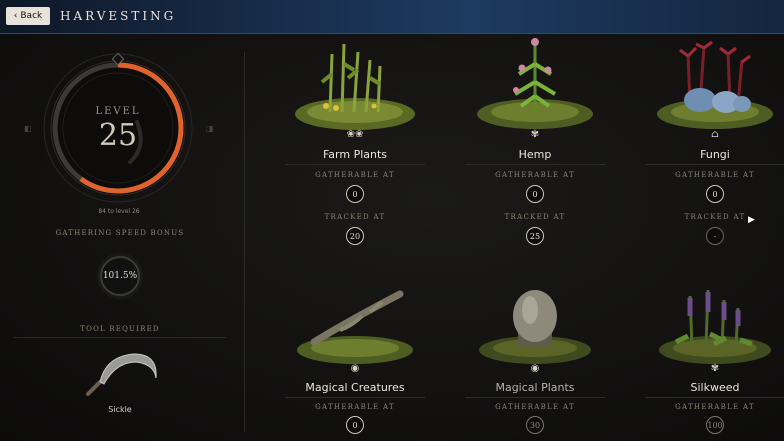 Image resolution: width=784 pixels, height=441 pixels. What do you see at coordinates (392, 17) in the screenshot?
I see `top-bar: ‹ Back HARVESTING` at bounding box center [392, 17].